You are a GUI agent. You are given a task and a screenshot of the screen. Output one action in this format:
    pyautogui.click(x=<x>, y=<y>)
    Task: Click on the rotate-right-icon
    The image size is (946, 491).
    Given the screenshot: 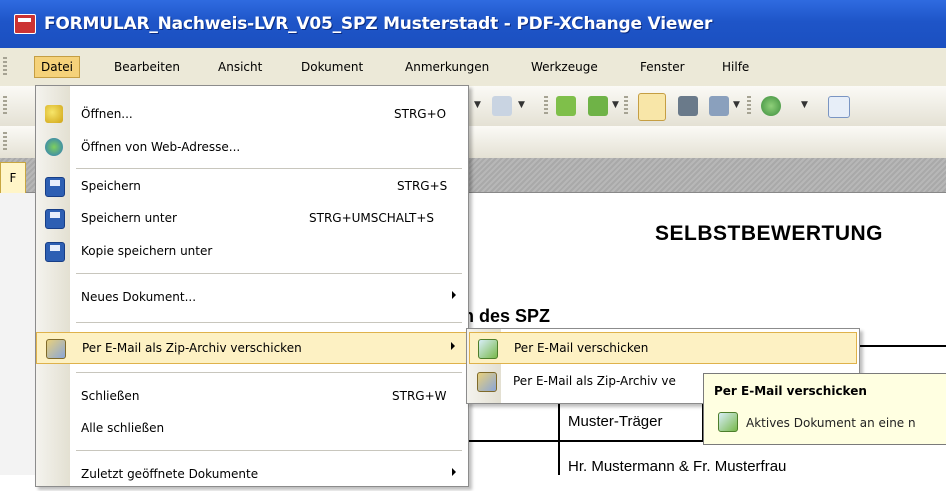 What is the action you would take?
    pyautogui.click(x=598, y=106)
    